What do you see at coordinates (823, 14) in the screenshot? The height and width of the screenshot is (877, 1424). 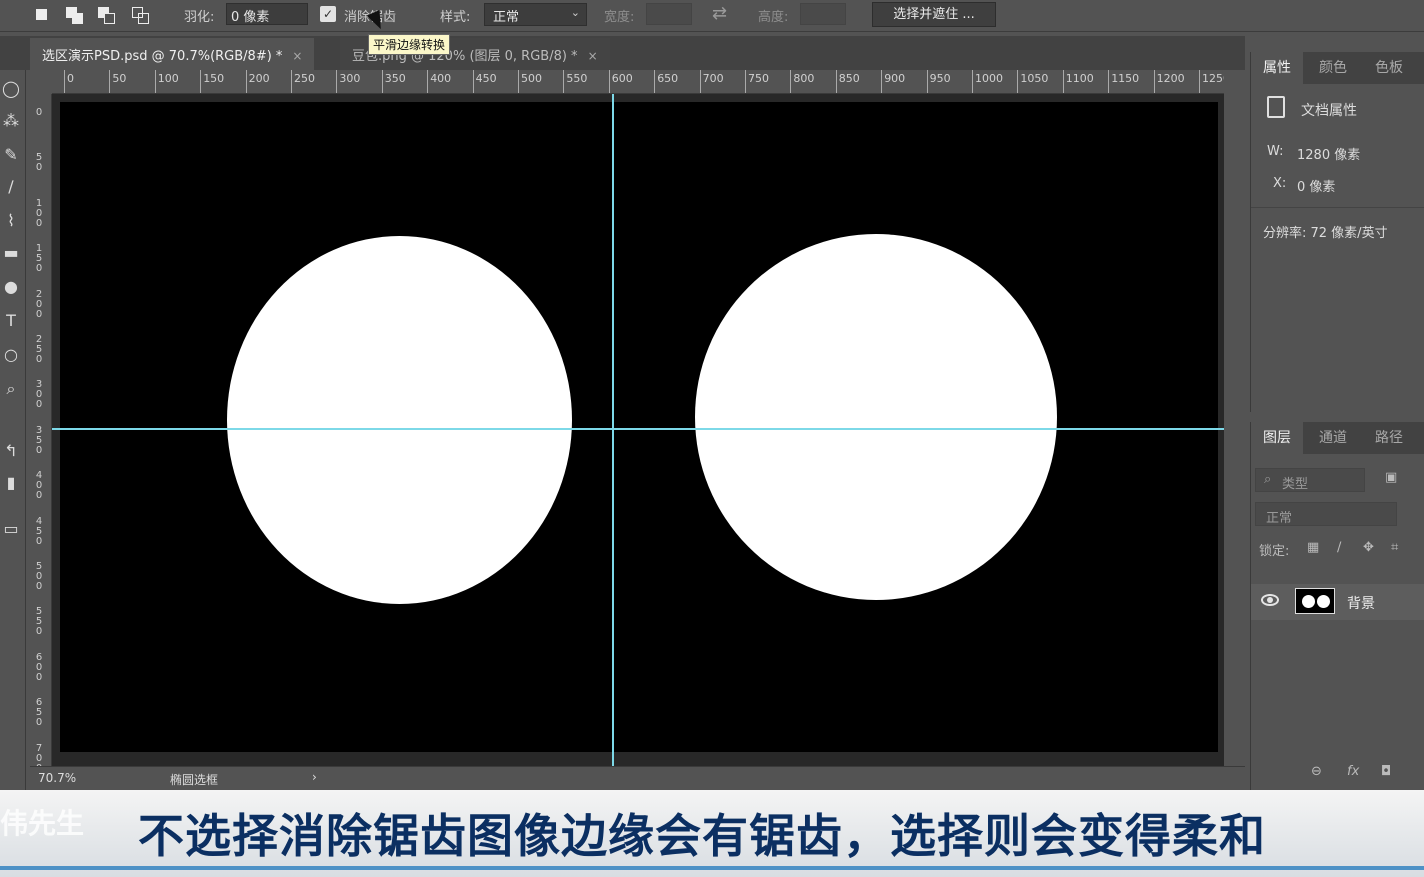 I see `height-input` at bounding box center [823, 14].